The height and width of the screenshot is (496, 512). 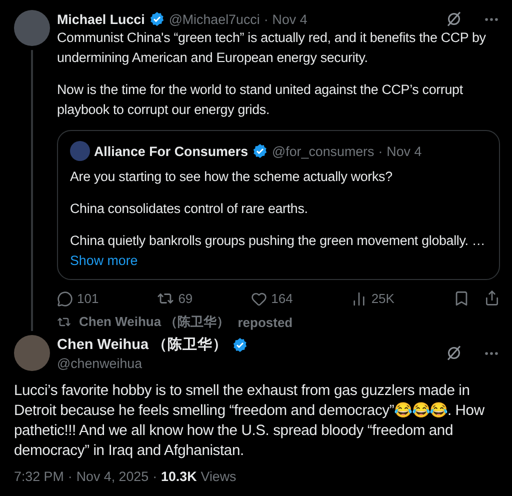 I want to click on author-handle: @chenweihua, so click(x=152, y=363).